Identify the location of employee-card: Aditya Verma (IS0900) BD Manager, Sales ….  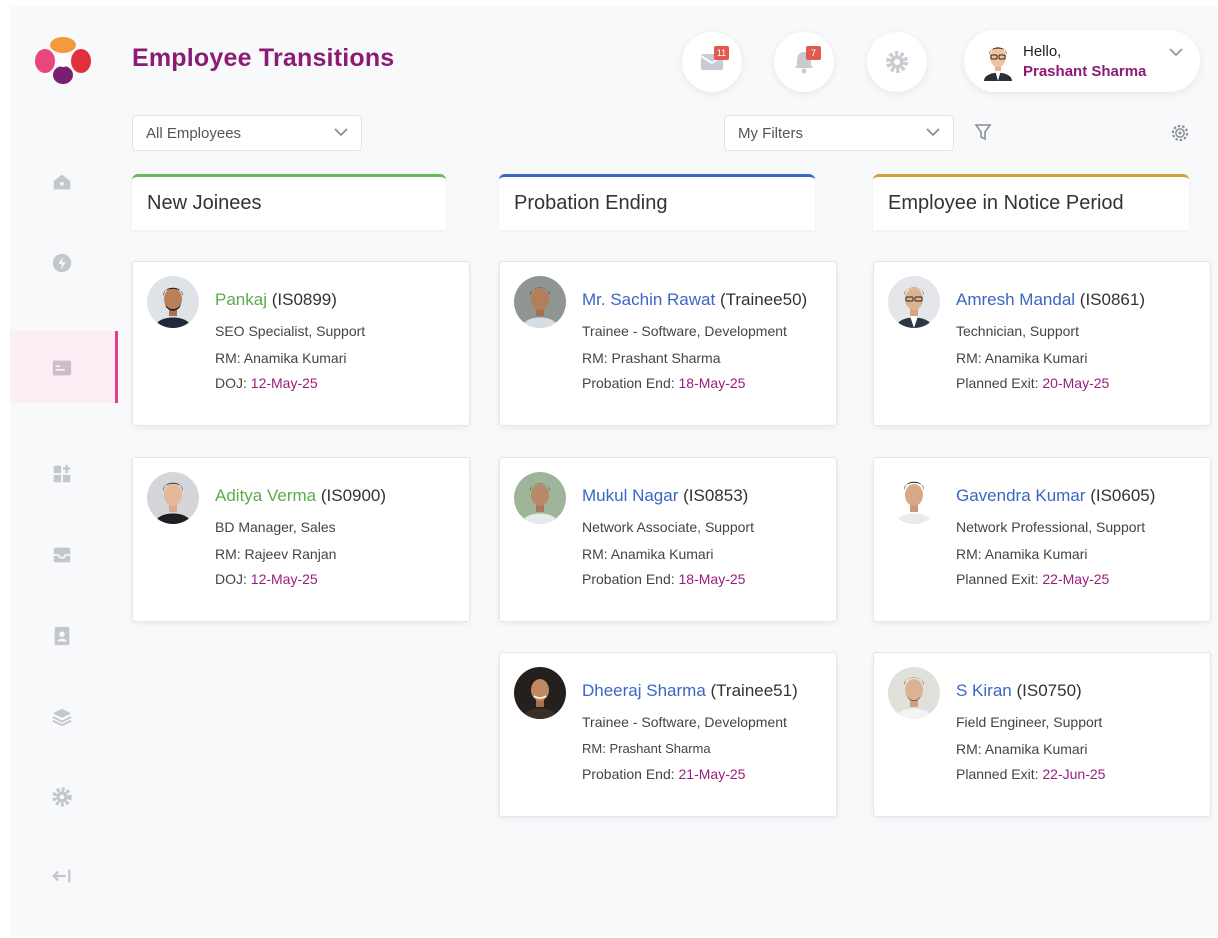
(301, 539).